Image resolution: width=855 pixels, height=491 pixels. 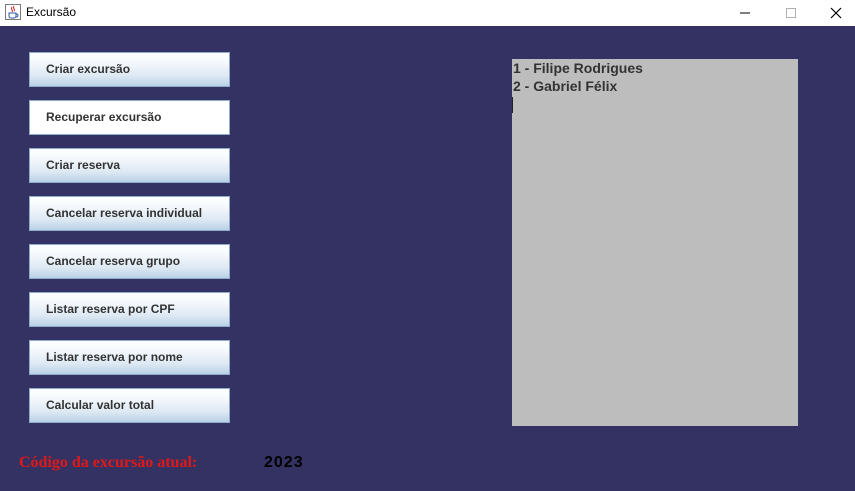 I want to click on window-title: Excursão, so click(x=51, y=12).